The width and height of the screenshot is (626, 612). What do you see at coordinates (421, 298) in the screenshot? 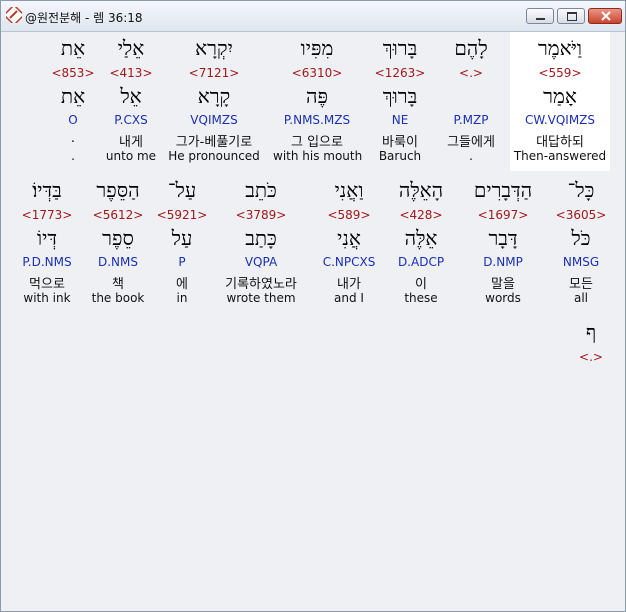
I see `english-gloss: these` at bounding box center [421, 298].